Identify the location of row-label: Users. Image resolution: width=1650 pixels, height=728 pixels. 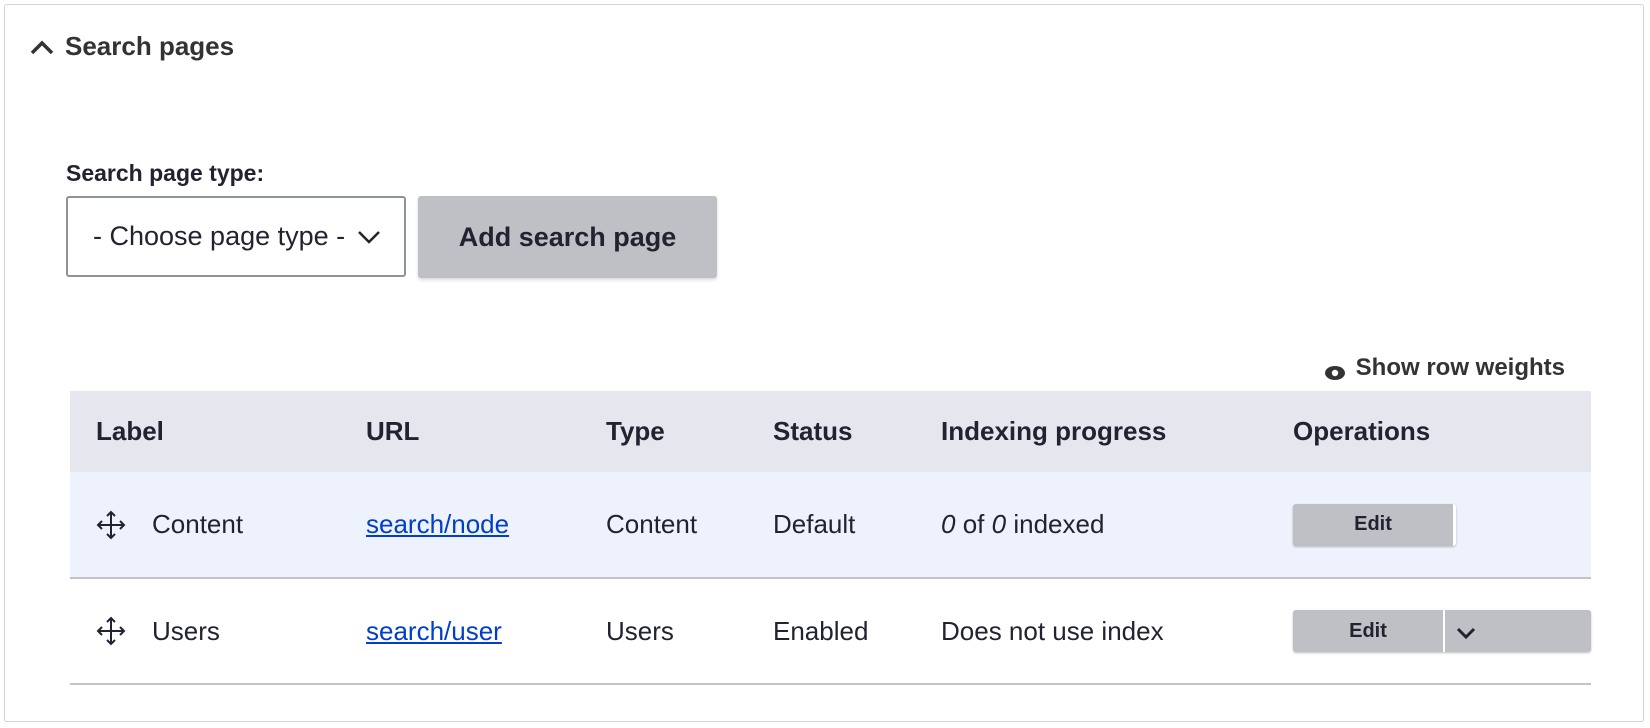
(186, 630).